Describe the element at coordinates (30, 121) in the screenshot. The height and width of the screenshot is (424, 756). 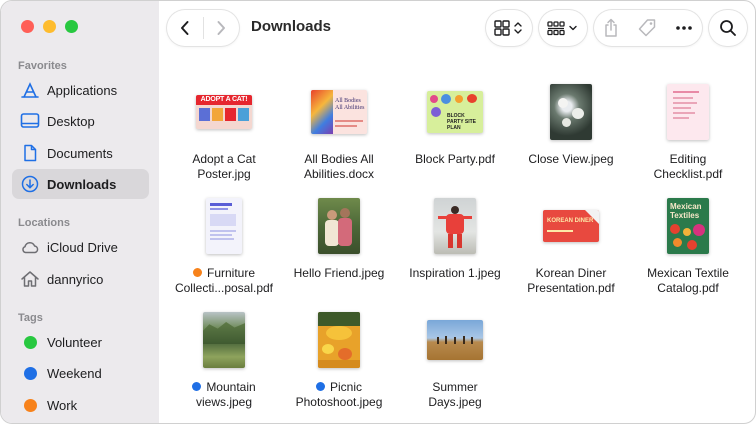
I see `desktop-icon` at that location.